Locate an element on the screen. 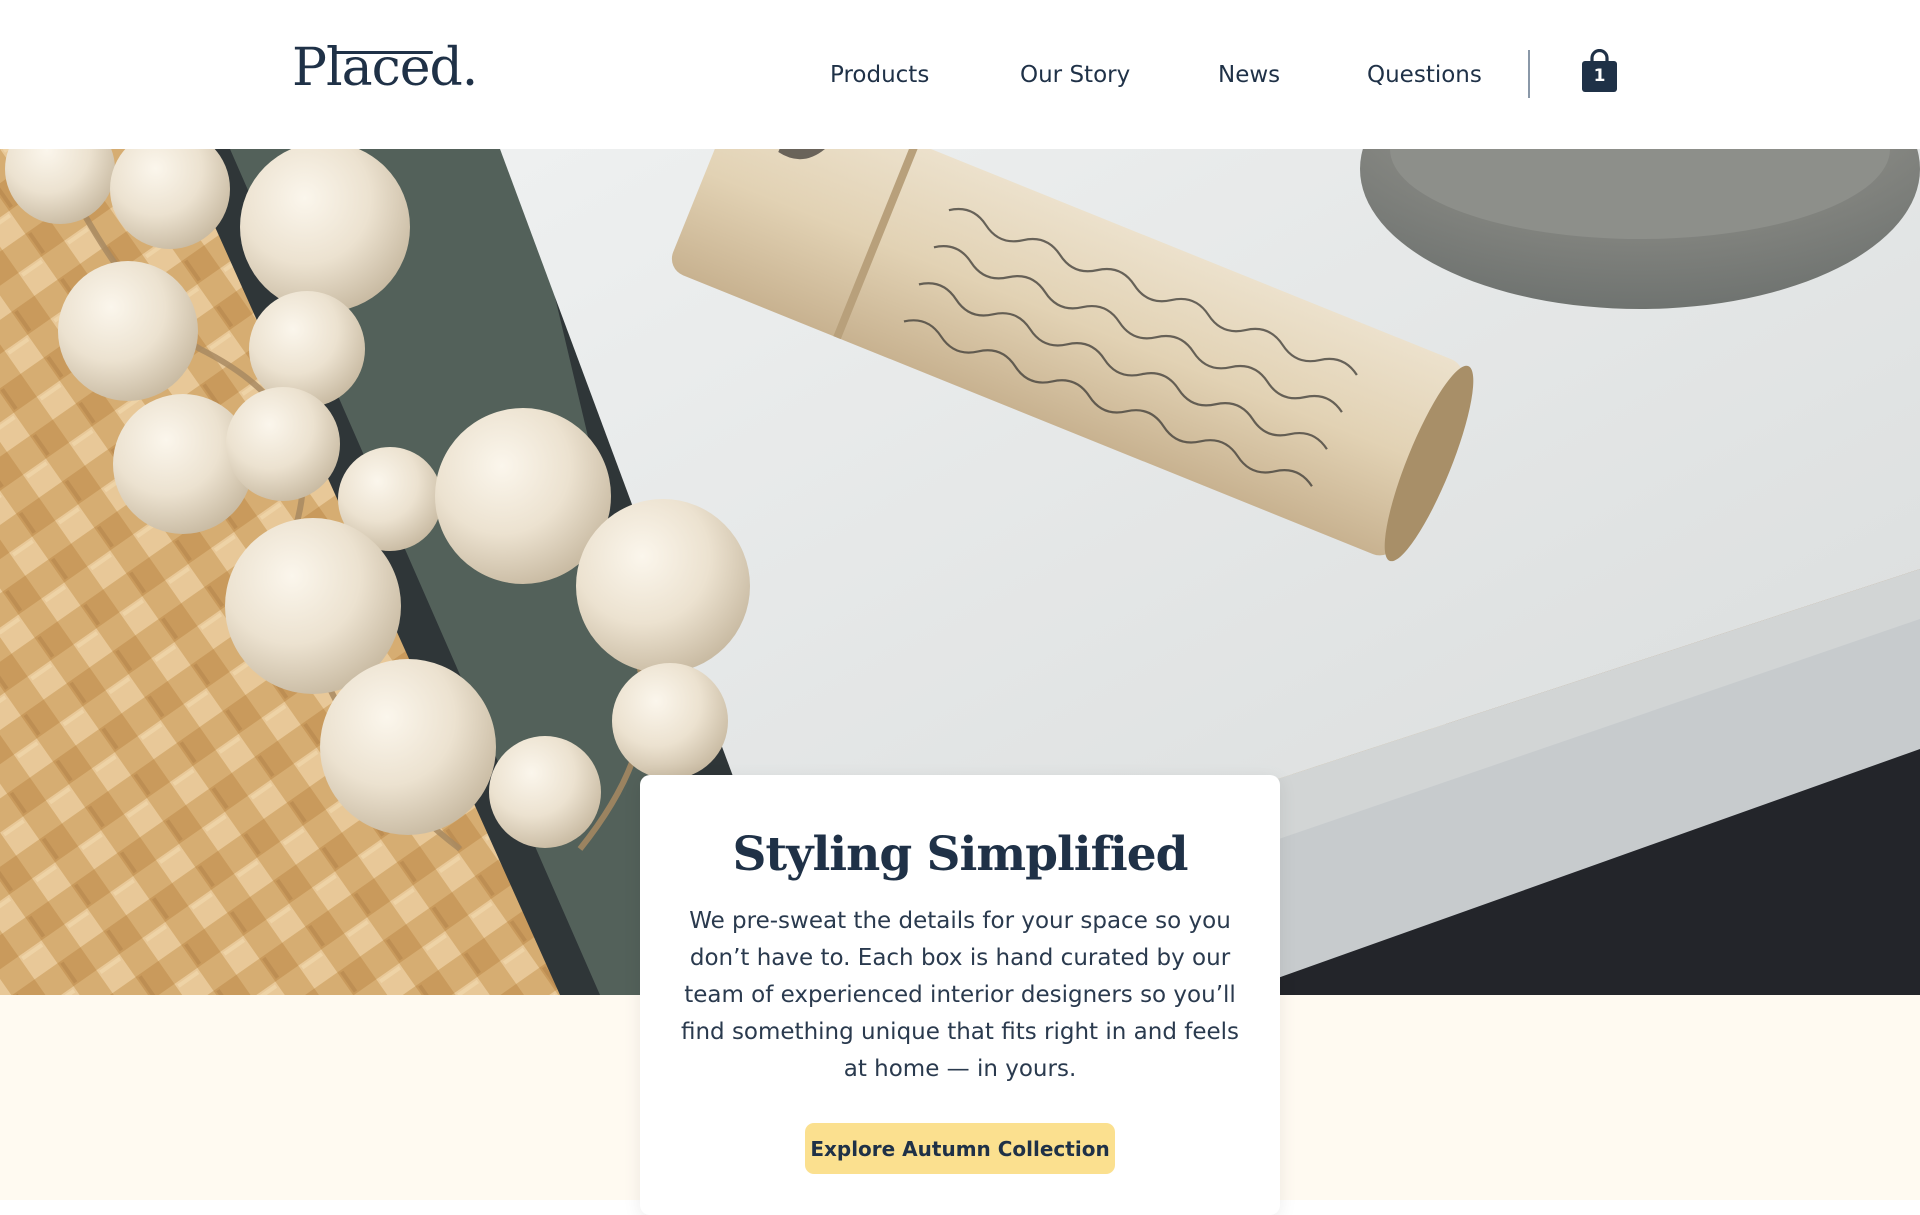  nav-divider is located at coordinates (1529, 74).